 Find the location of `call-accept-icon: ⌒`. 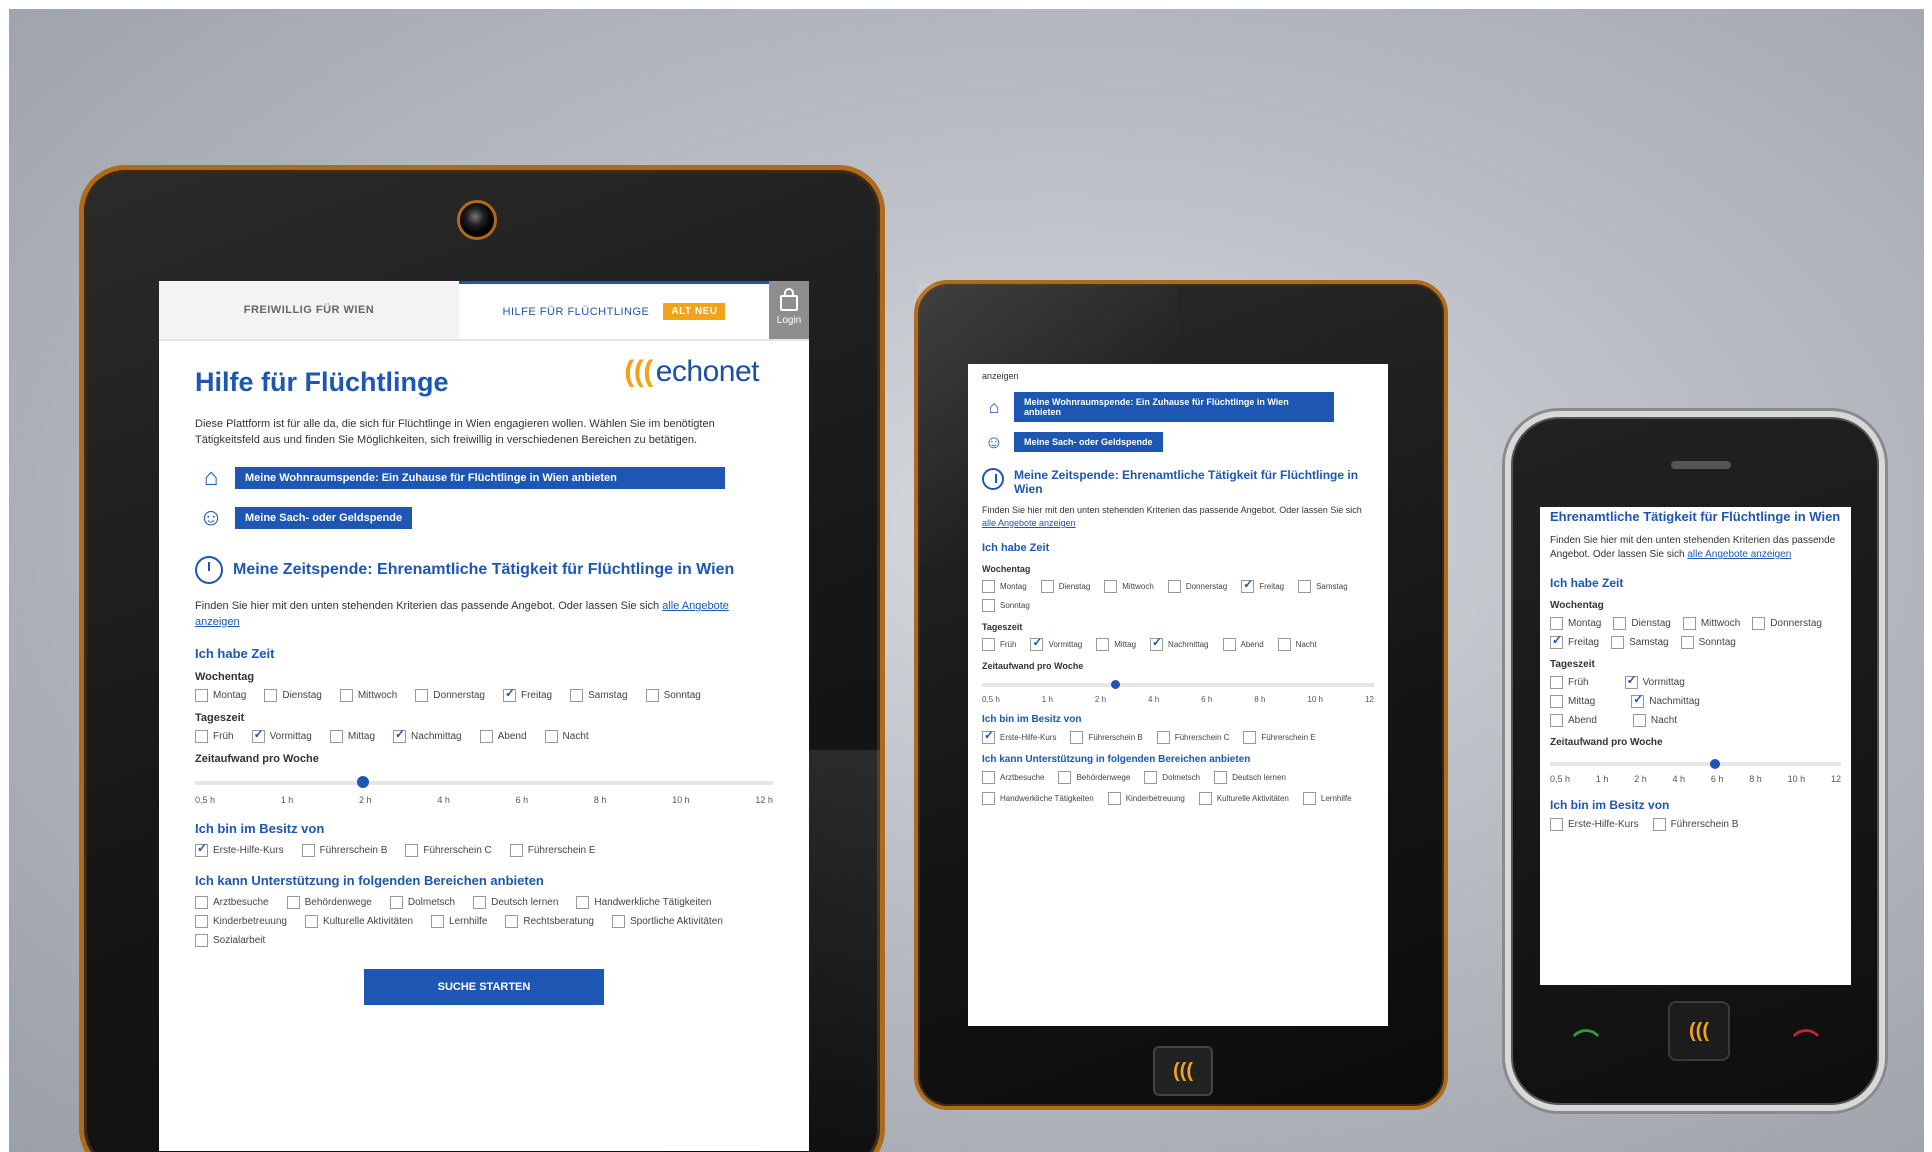

call-accept-icon: ⌒ is located at coordinates (1586, 1041).